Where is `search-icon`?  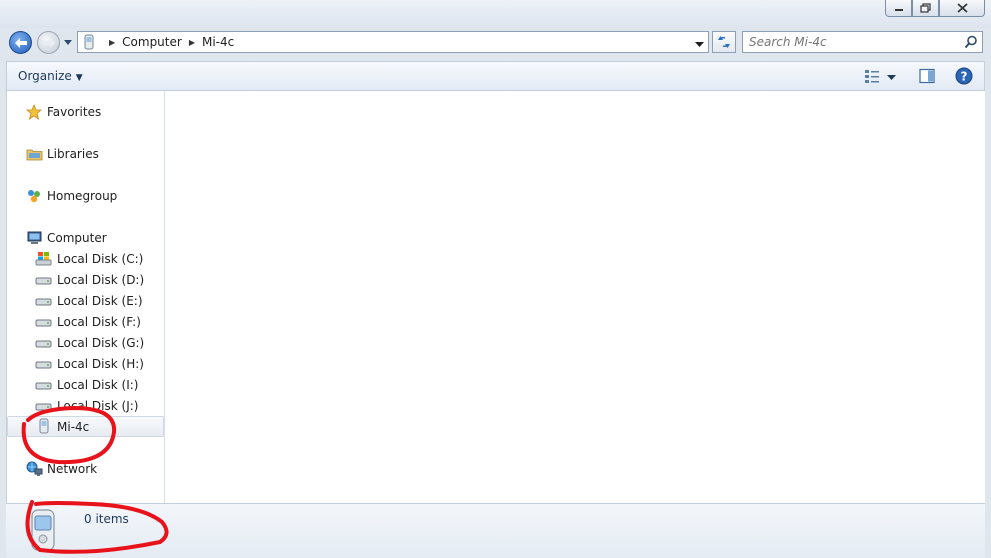 search-icon is located at coordinates (971, 43).